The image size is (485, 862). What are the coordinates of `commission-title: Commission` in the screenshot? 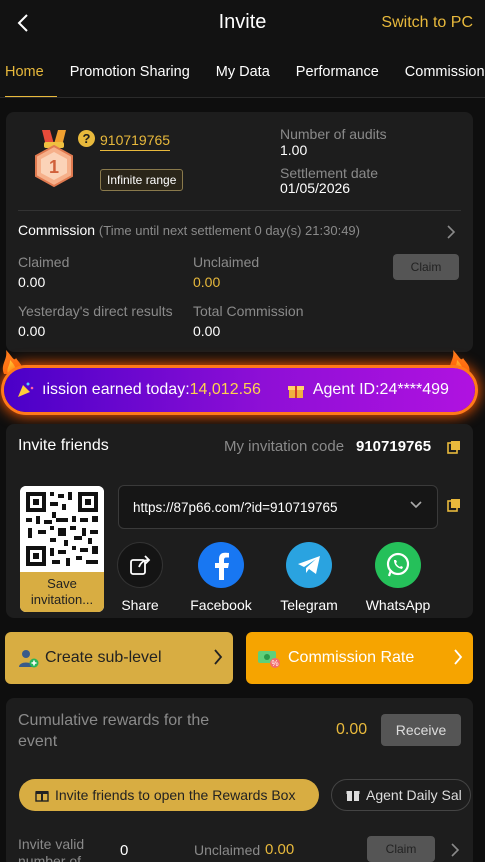 It's located at (57, 230).